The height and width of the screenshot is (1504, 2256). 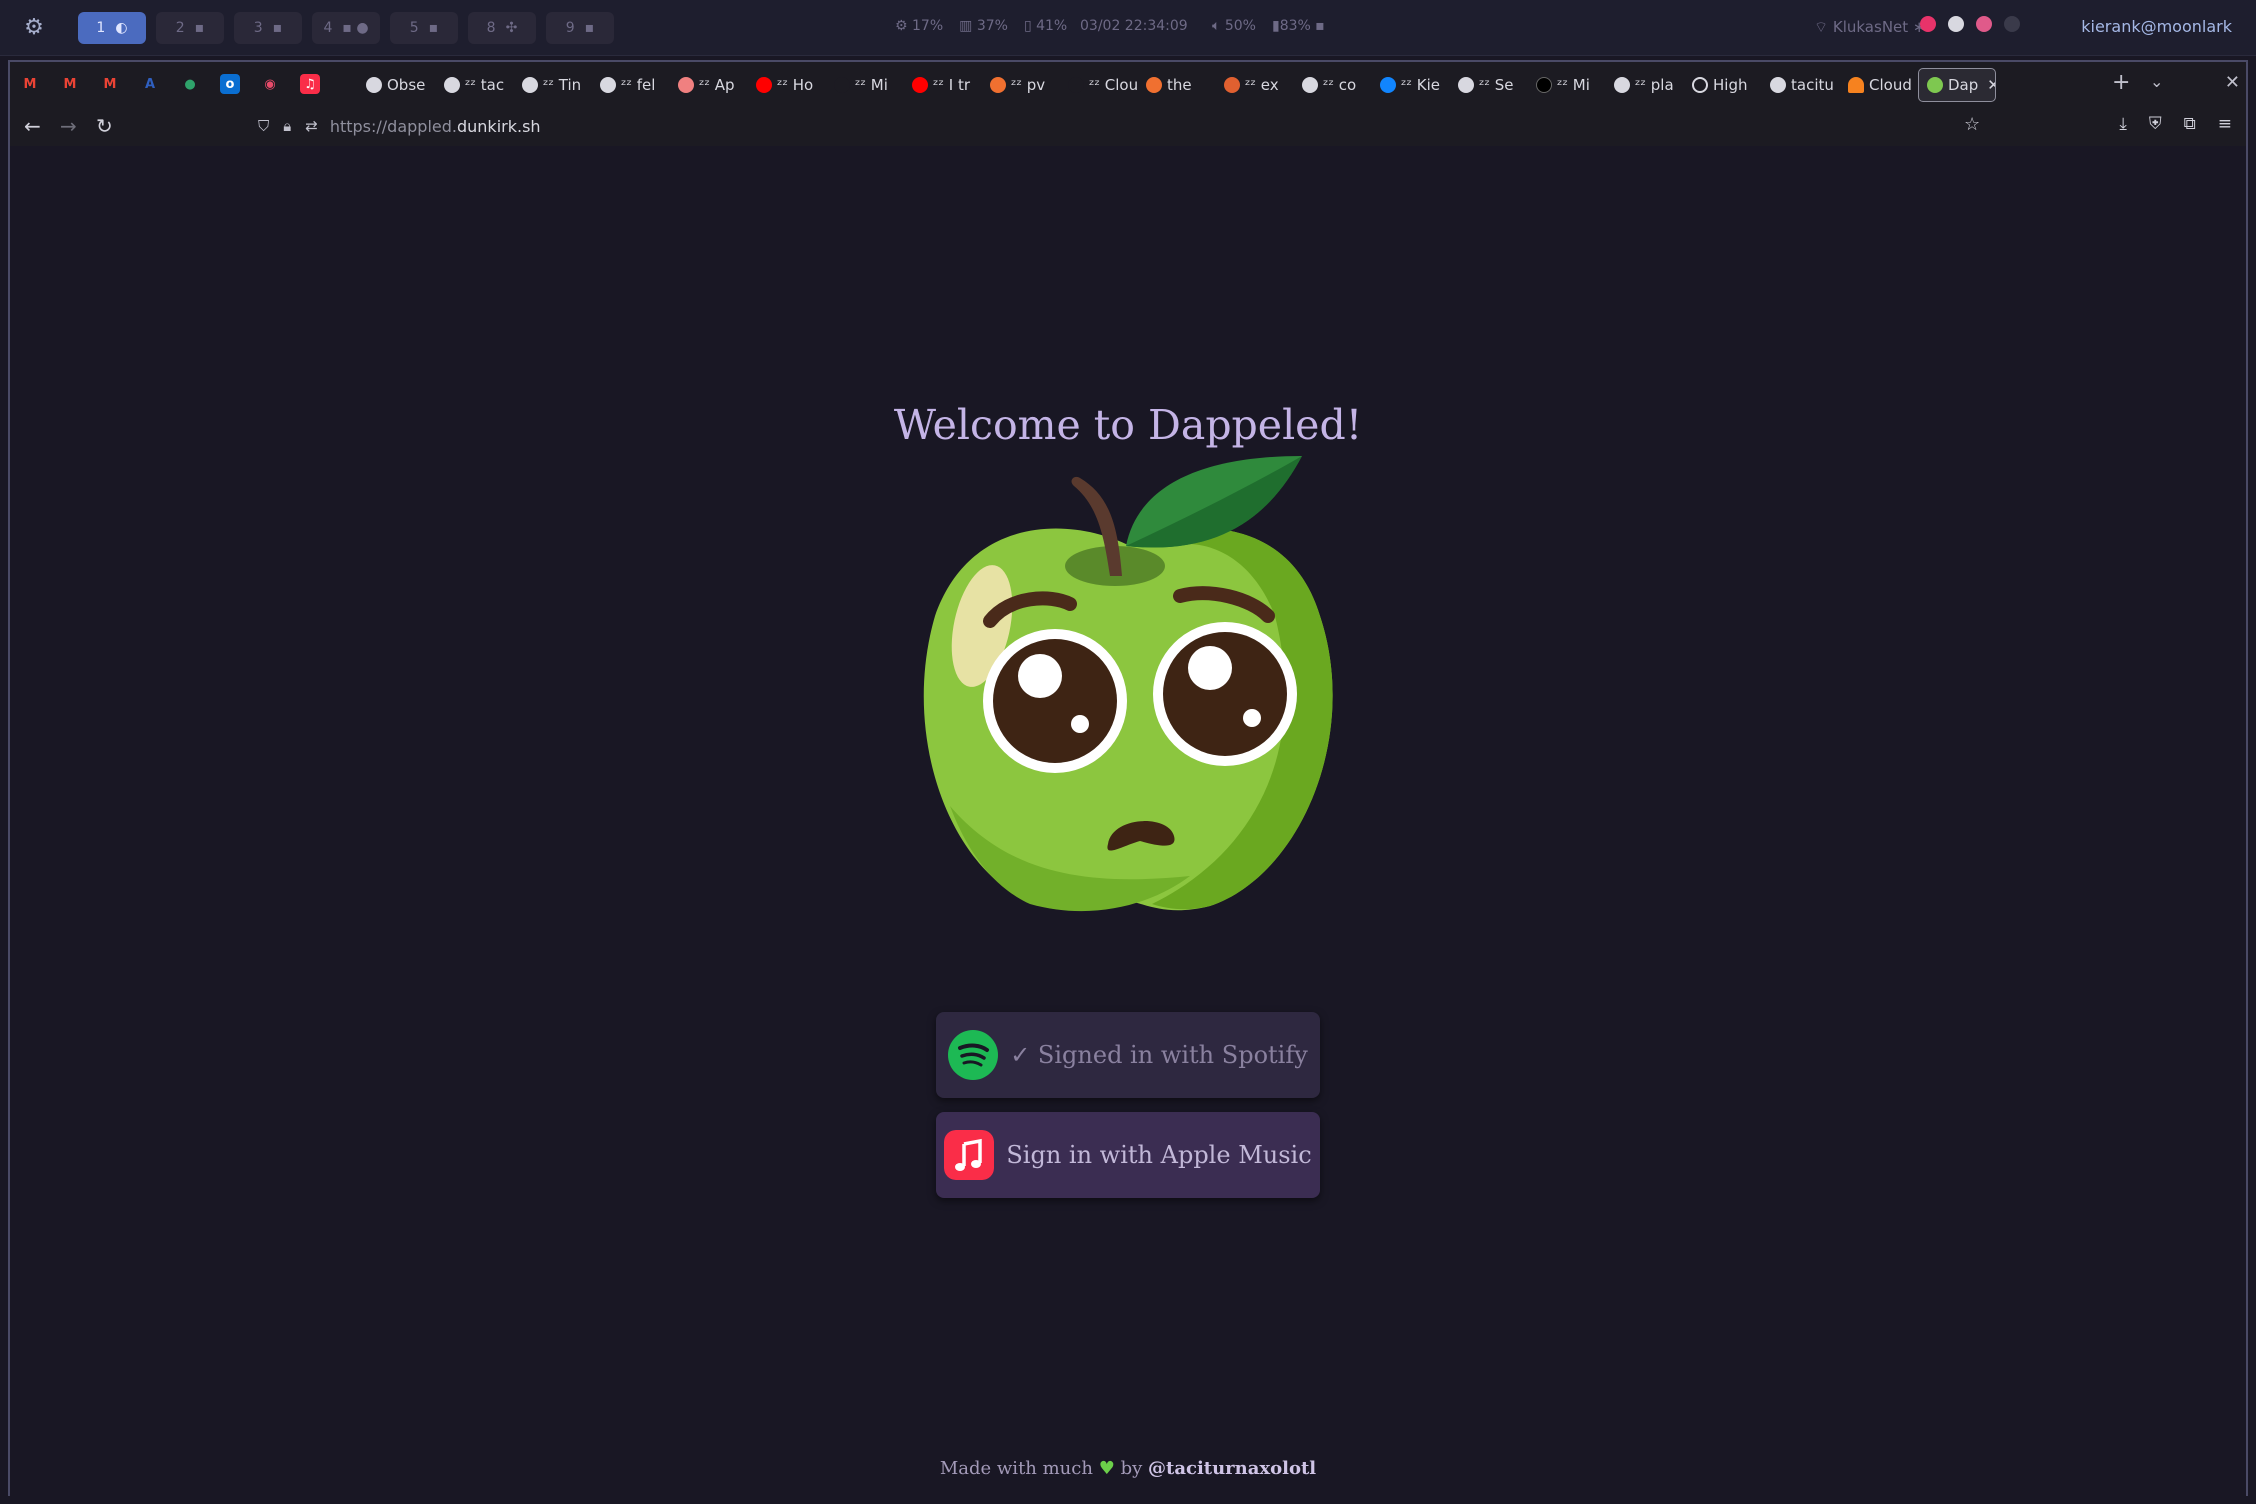 What do you see at coordinates (150, 84) in the screenshot?
I see `app-a-icon: A` at bounding box center [150, 84].